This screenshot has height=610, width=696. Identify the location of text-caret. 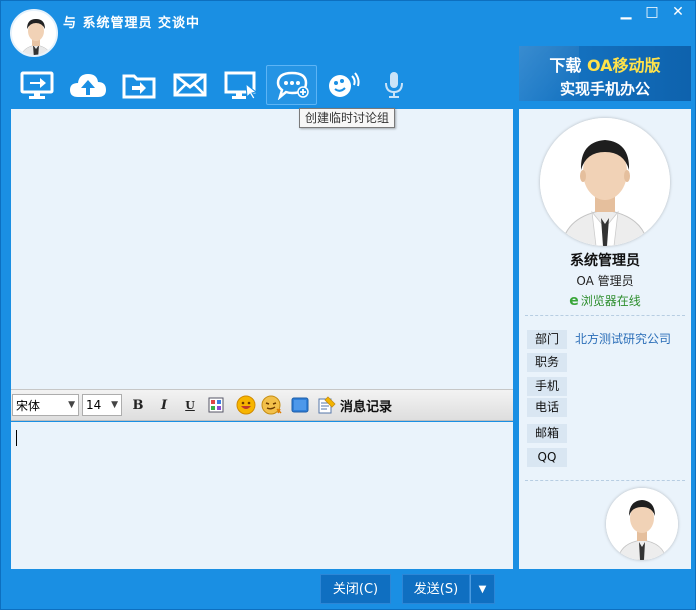
(16, 438).